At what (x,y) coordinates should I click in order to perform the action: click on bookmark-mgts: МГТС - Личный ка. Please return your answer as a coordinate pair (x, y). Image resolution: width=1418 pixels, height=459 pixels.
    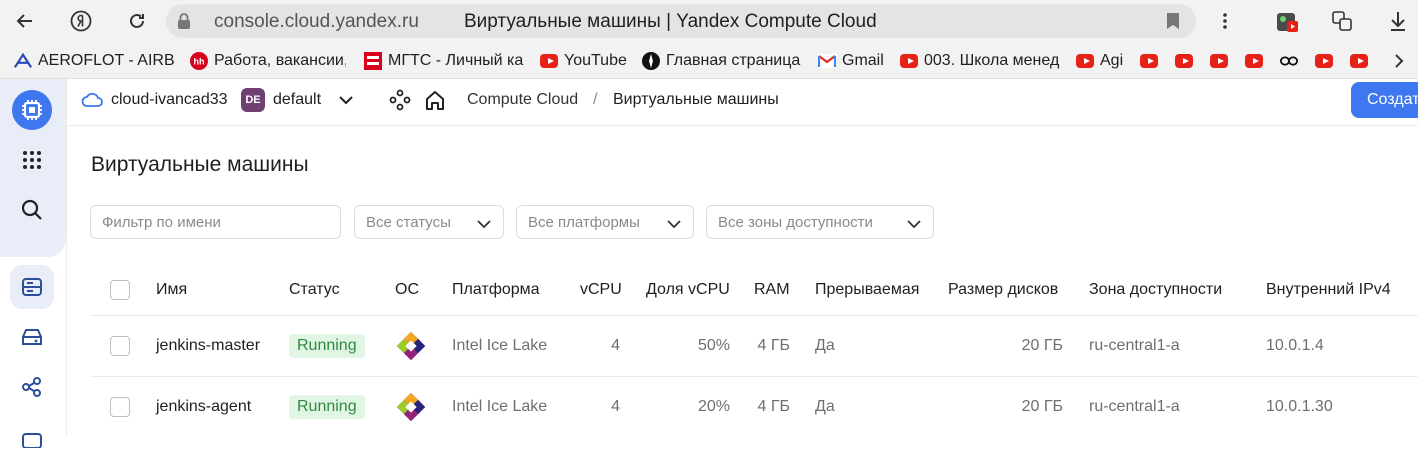
    Looking at the image, I should click on (445, 61).